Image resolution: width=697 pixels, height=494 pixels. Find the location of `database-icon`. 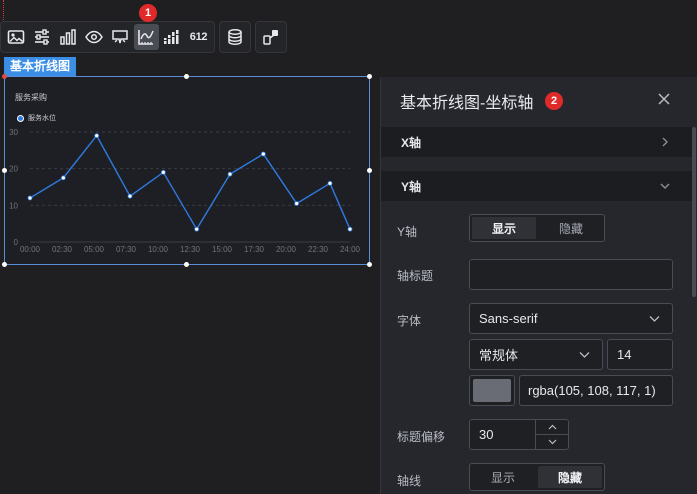

database-icon is located at coordinates (235, 37).